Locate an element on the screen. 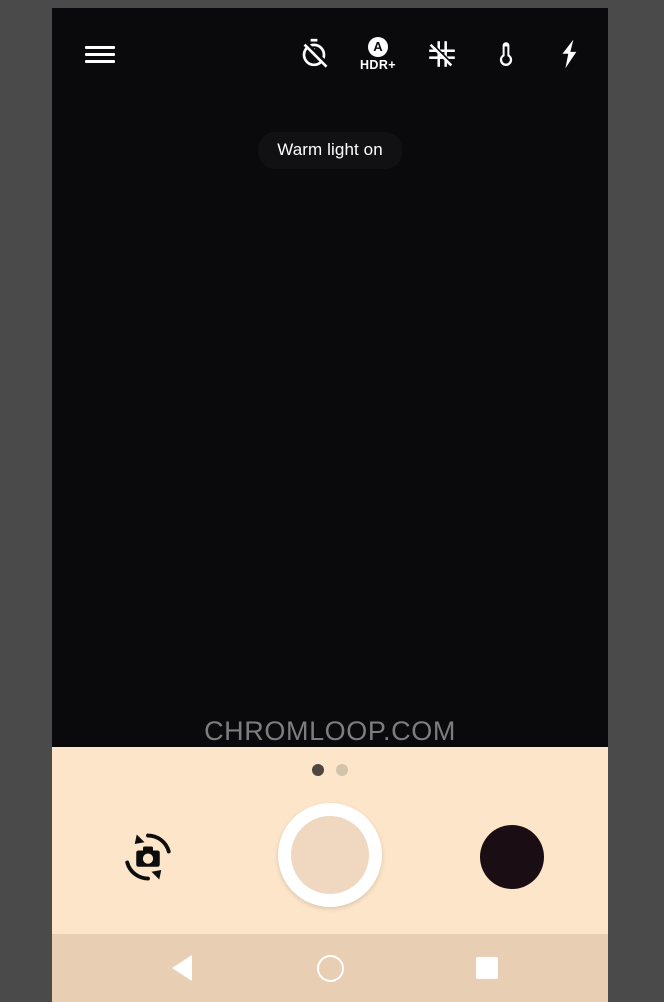 The image size is (664, 1002). camera-top-toolbar: A HDR+ is located at coordinates (330, 50).